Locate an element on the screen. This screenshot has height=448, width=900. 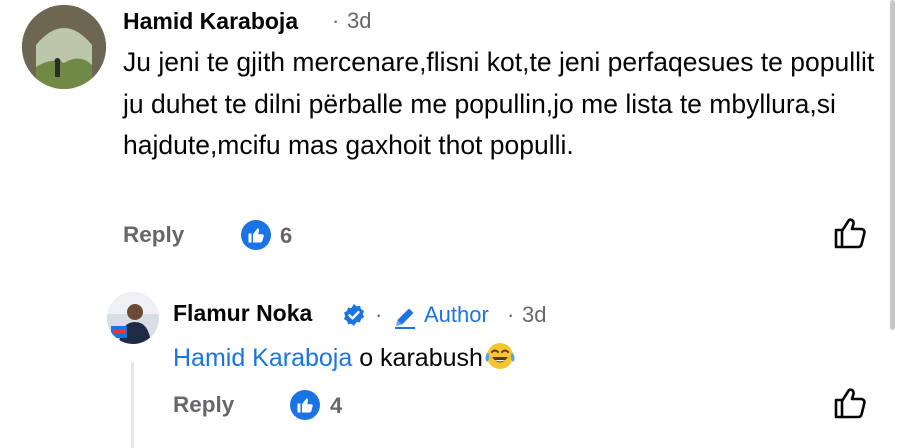
reply-body: Hamid Karaboja o karabush is located at coordinates (344, 360).